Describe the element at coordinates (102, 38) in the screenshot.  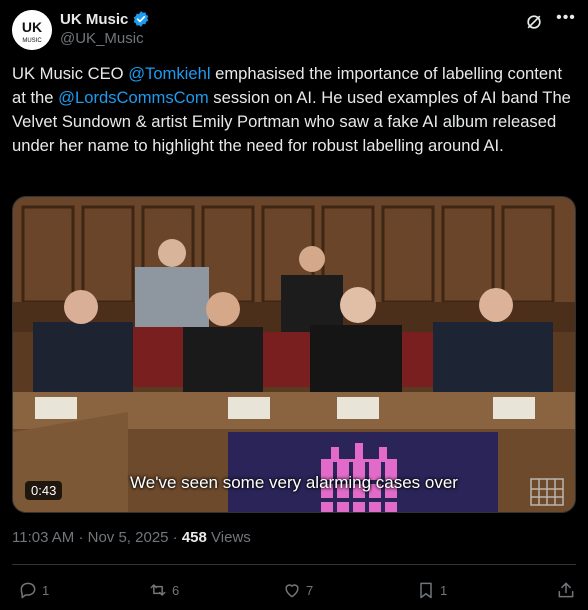
I see `account-handle: @UK_Music` at that location.